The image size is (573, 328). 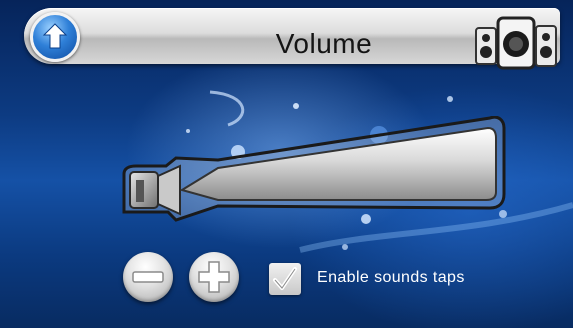 I want to click on back-arrow-icon, so click(x=55, y=36).